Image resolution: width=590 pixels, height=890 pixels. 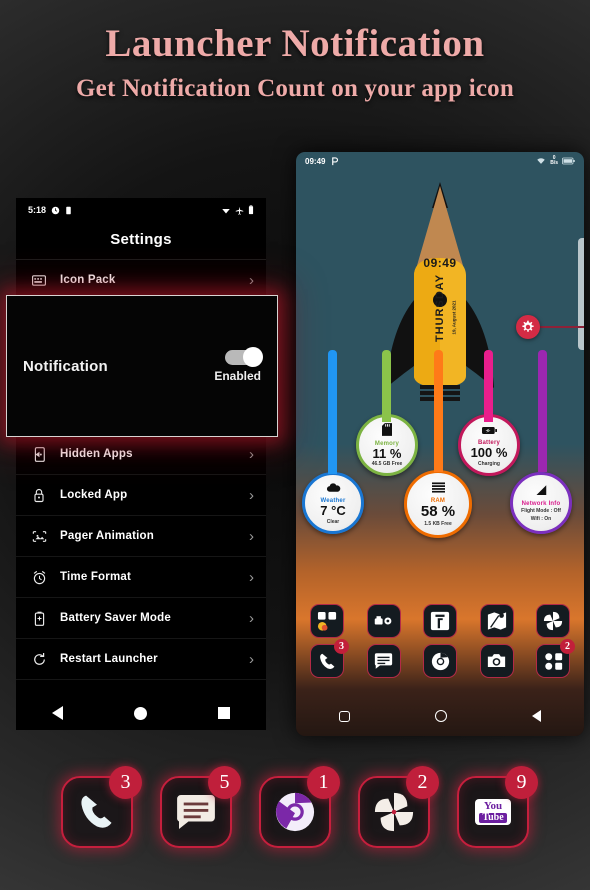 What do you see at coordinates (37, 210) in the screenshot?
I see `status-time: 5:18` at bounding box center [37, 210].